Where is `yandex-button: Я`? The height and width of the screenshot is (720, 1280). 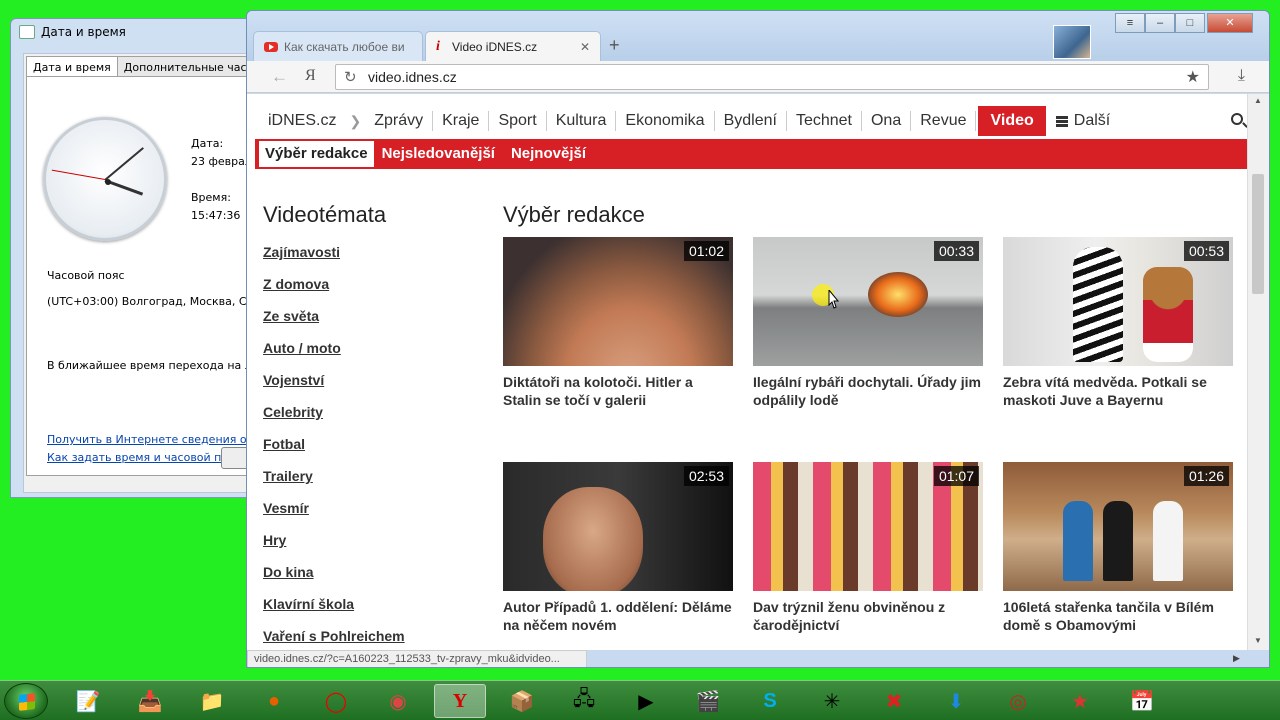 yandex-button: Я is located at coordinates (310, 76).